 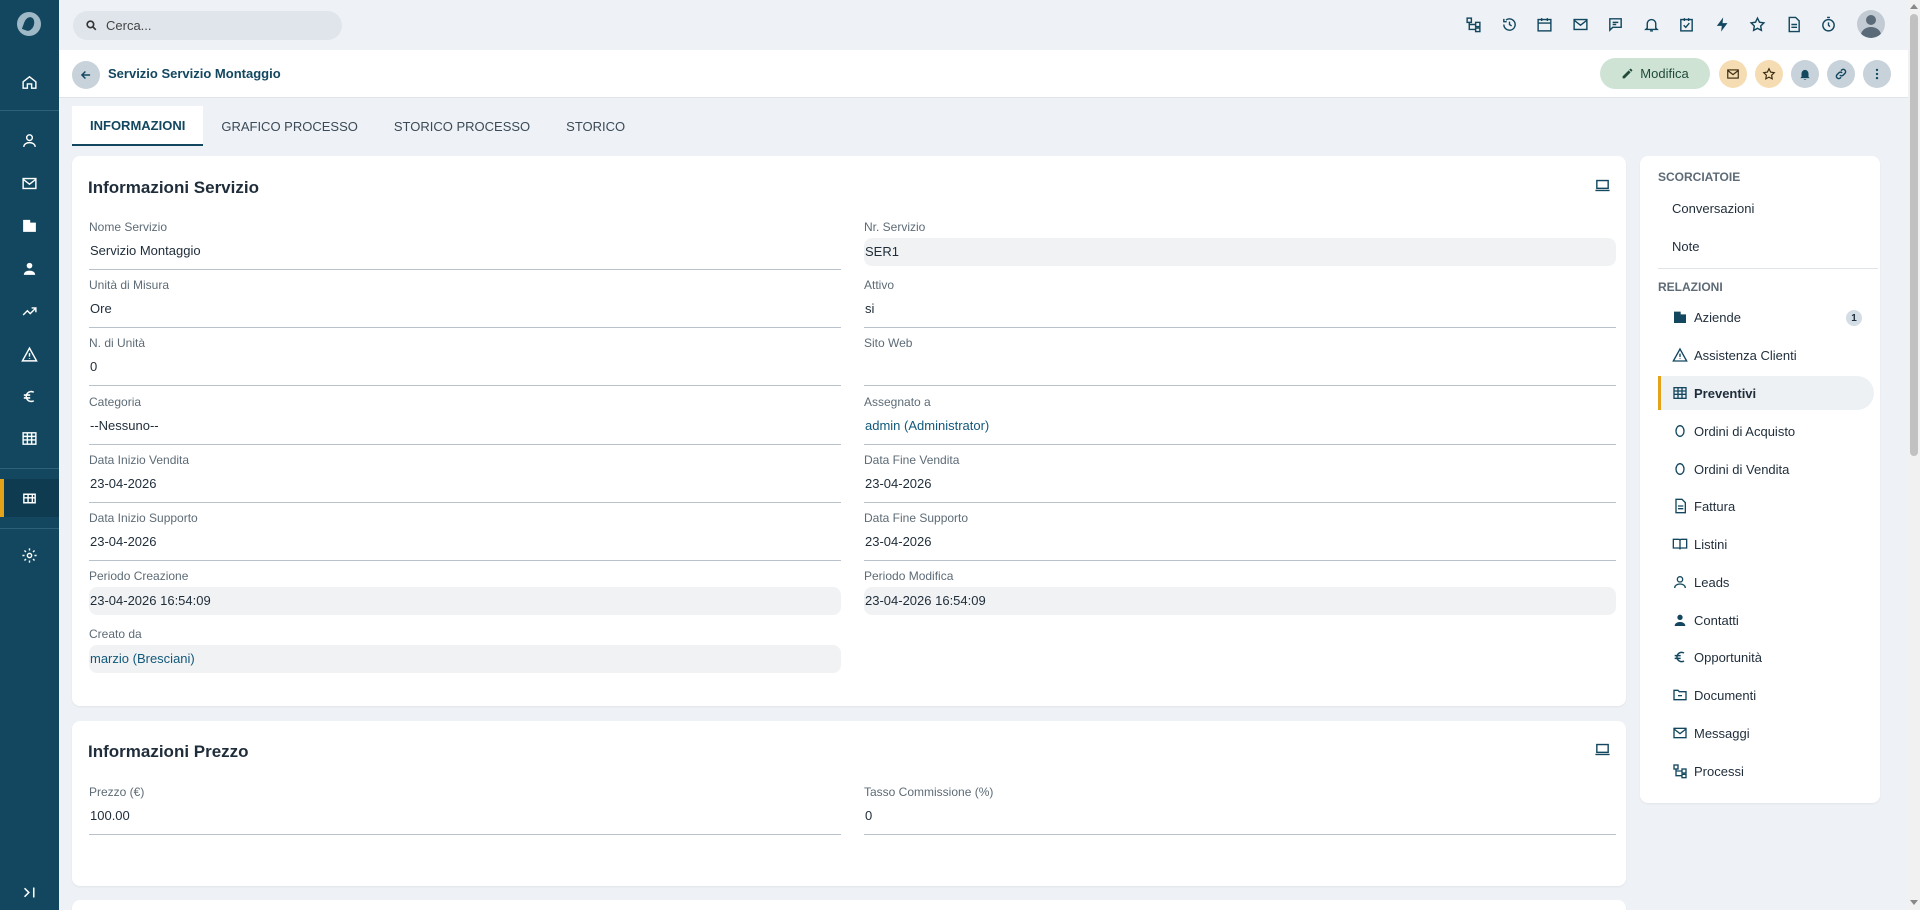 What do you see at coordinates (29, 311) in the screenshot?
I see `trend-icon` at bounding box center [29, 311].